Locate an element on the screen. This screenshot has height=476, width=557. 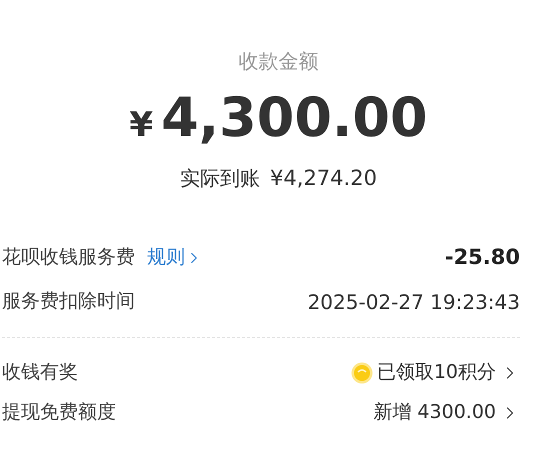
received-label: 实际到账 is located at coordinates (220, 178).